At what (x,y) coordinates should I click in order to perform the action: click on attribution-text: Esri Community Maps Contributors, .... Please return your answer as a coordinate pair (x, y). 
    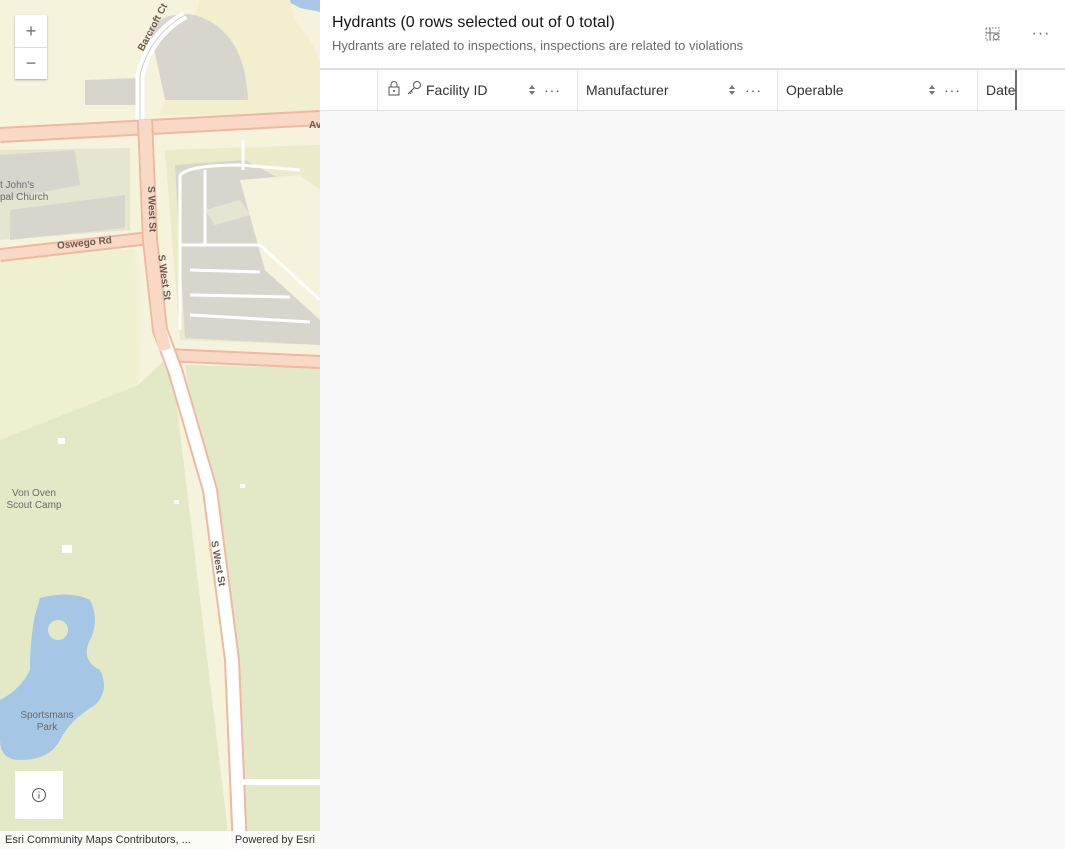
    Looking at the image, I should click on (98, 840).